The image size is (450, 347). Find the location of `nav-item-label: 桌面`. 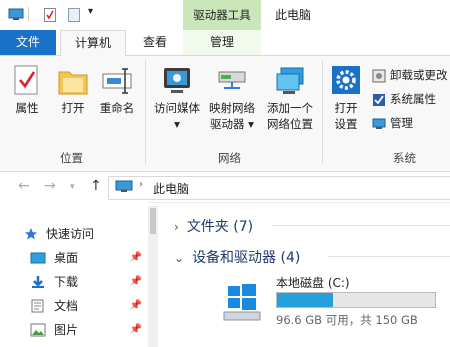

nav-item-label: 桌面 is located at coordinates (66, 258).